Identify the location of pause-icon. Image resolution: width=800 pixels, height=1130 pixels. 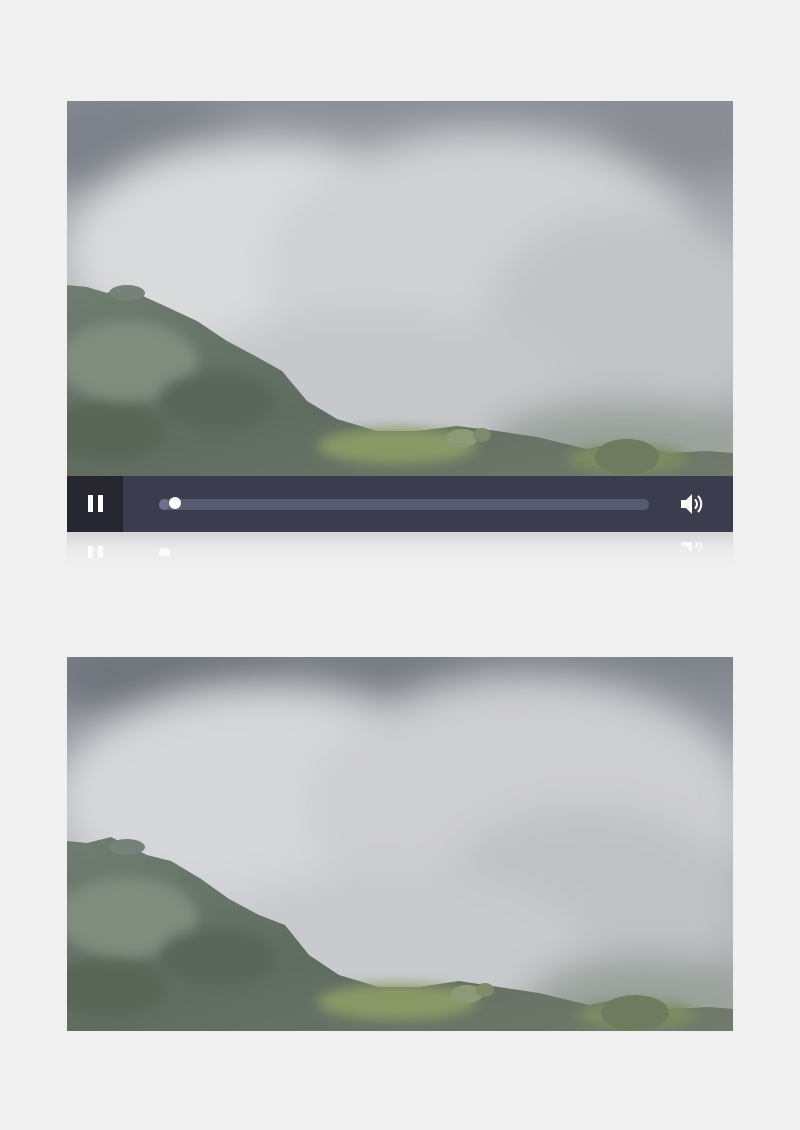
(90, 503).